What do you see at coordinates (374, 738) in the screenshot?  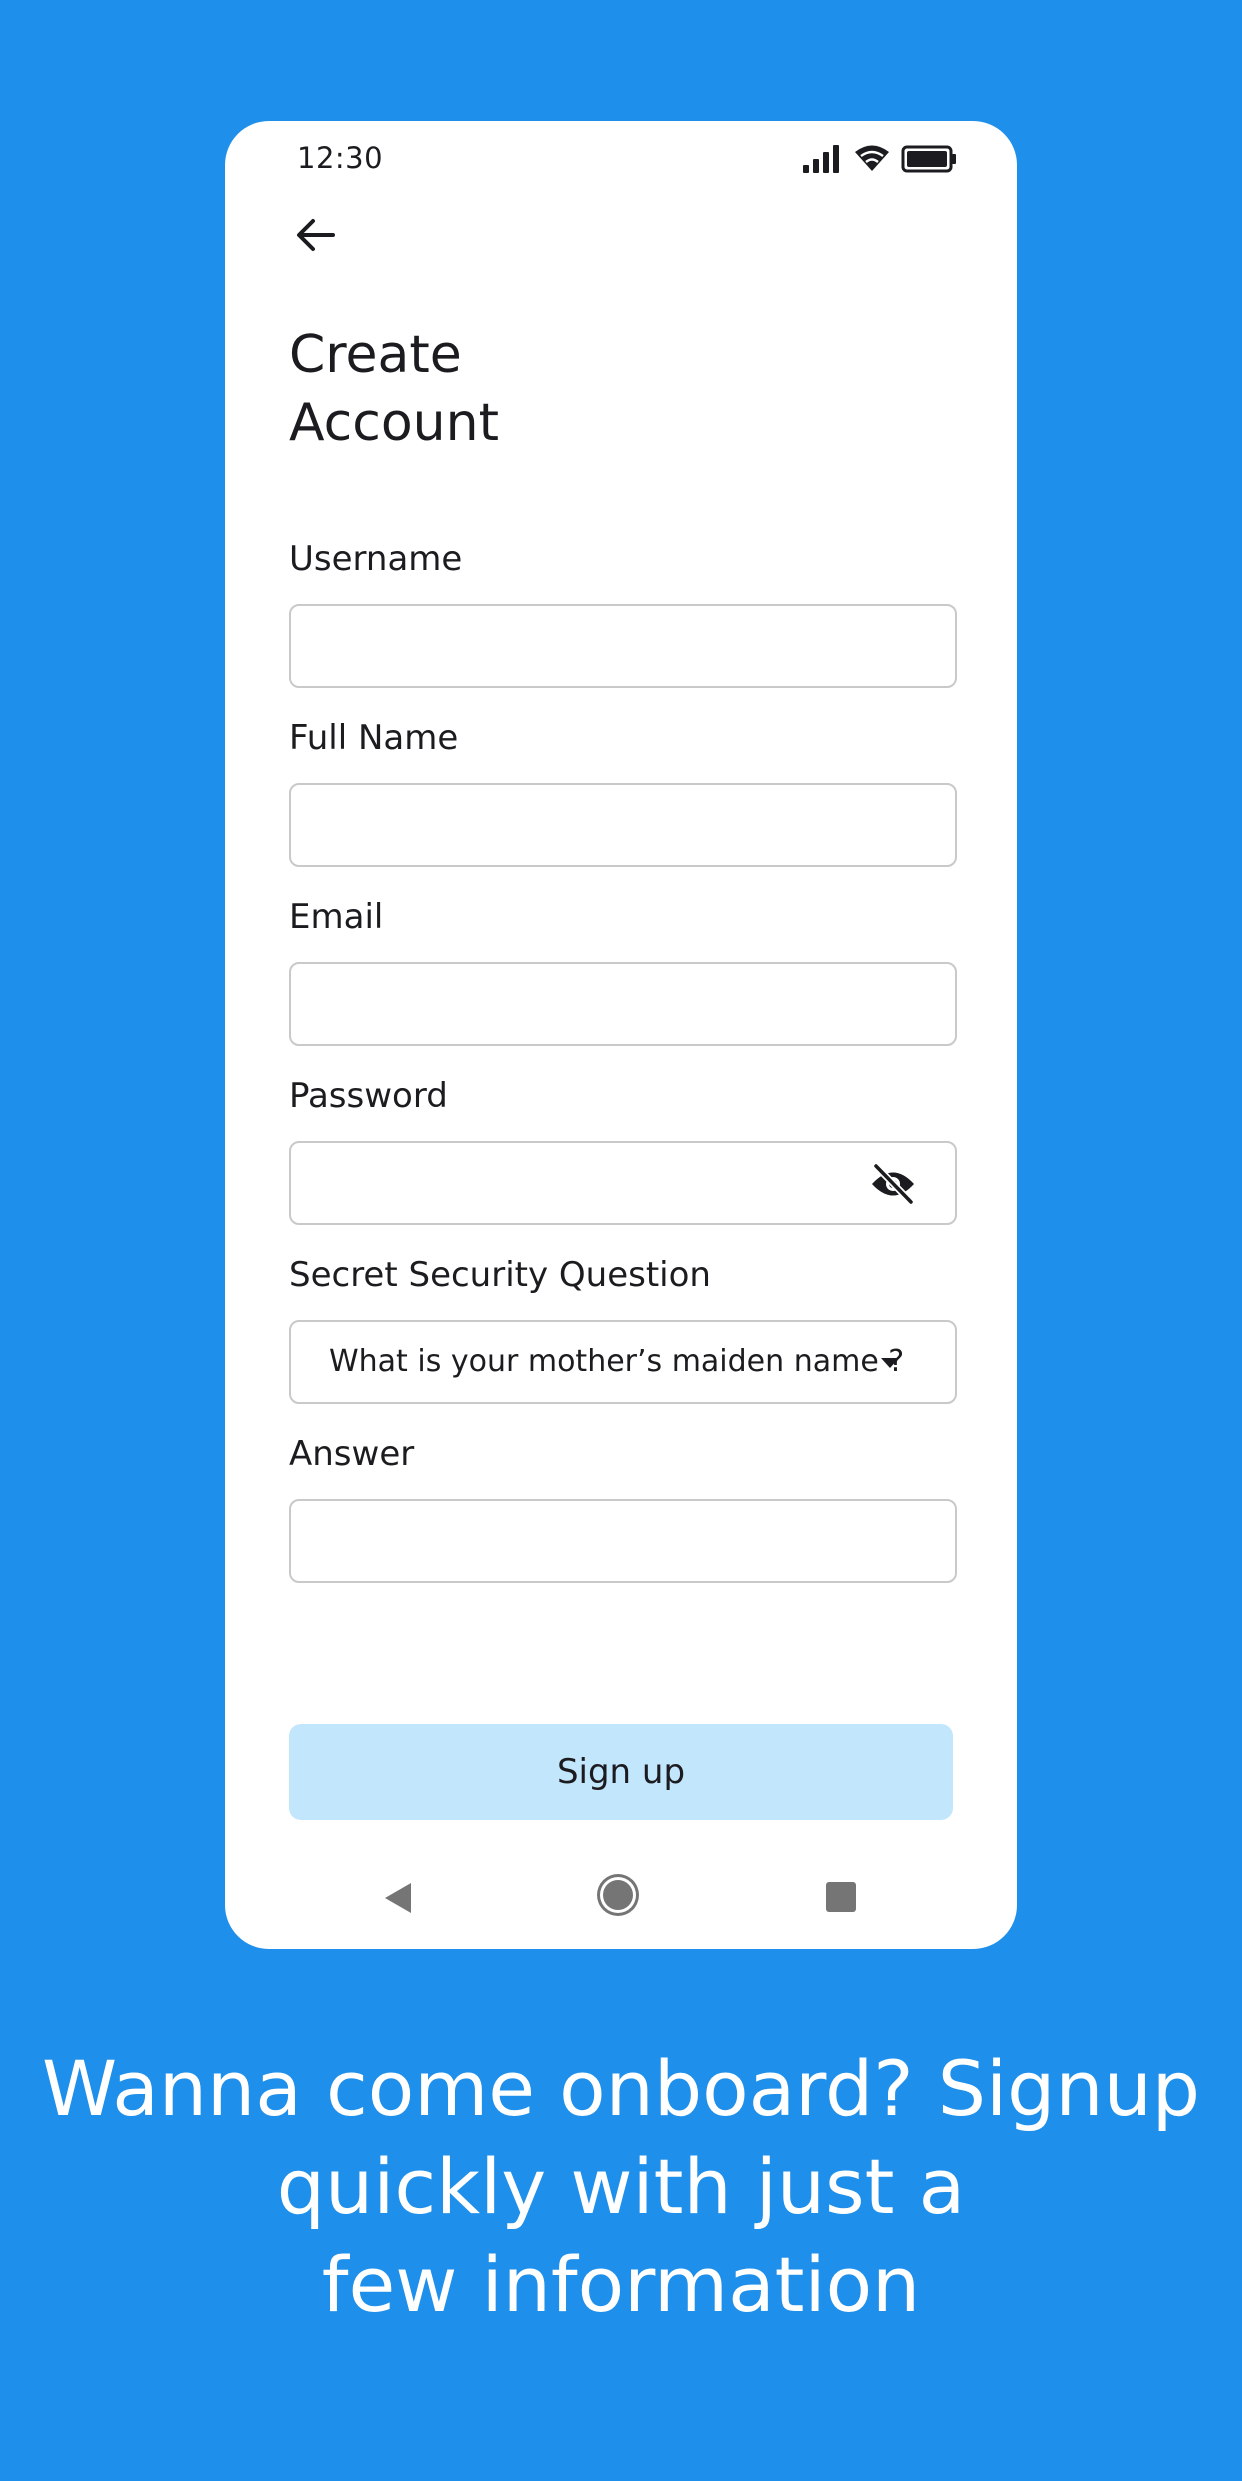 I see `fullname-label: Full Name` at bounding box center [374, 738].